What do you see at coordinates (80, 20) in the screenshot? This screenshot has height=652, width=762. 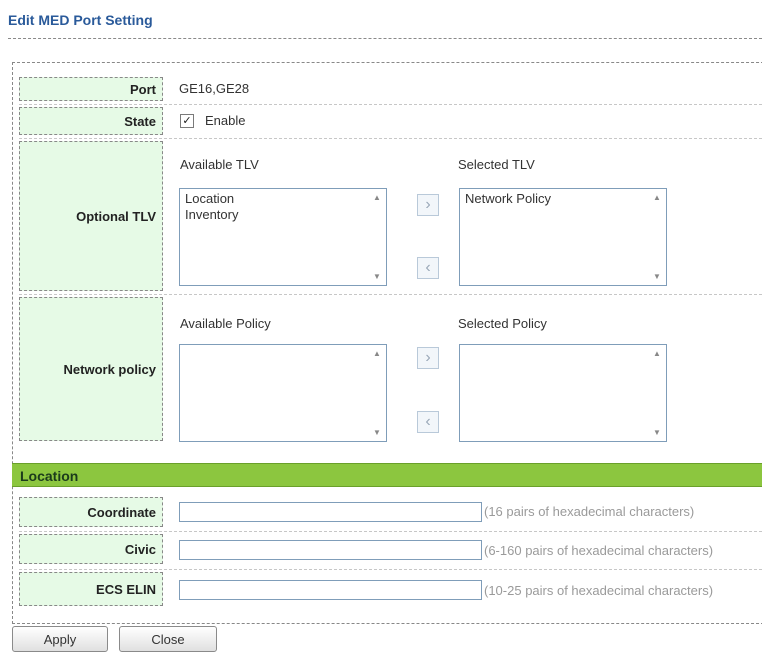 I see `page-title: Edit MED Port Setting` at bounding box center [80, 20].